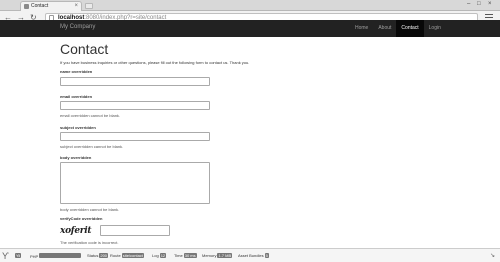 Image resolution: width=500 pixels, height=262 pixels. I want to click on subject-error: subject overridden cannot be blank., so click(92, 146).